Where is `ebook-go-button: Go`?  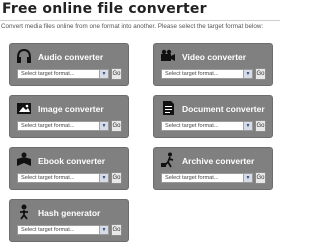
ebook-go-button: Go is located at coordinates (116, 178).